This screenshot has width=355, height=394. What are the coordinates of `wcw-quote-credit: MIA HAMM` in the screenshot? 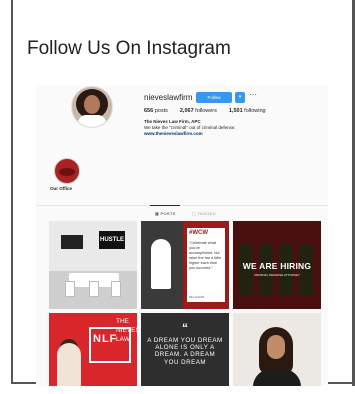 It's located at (197, 297).